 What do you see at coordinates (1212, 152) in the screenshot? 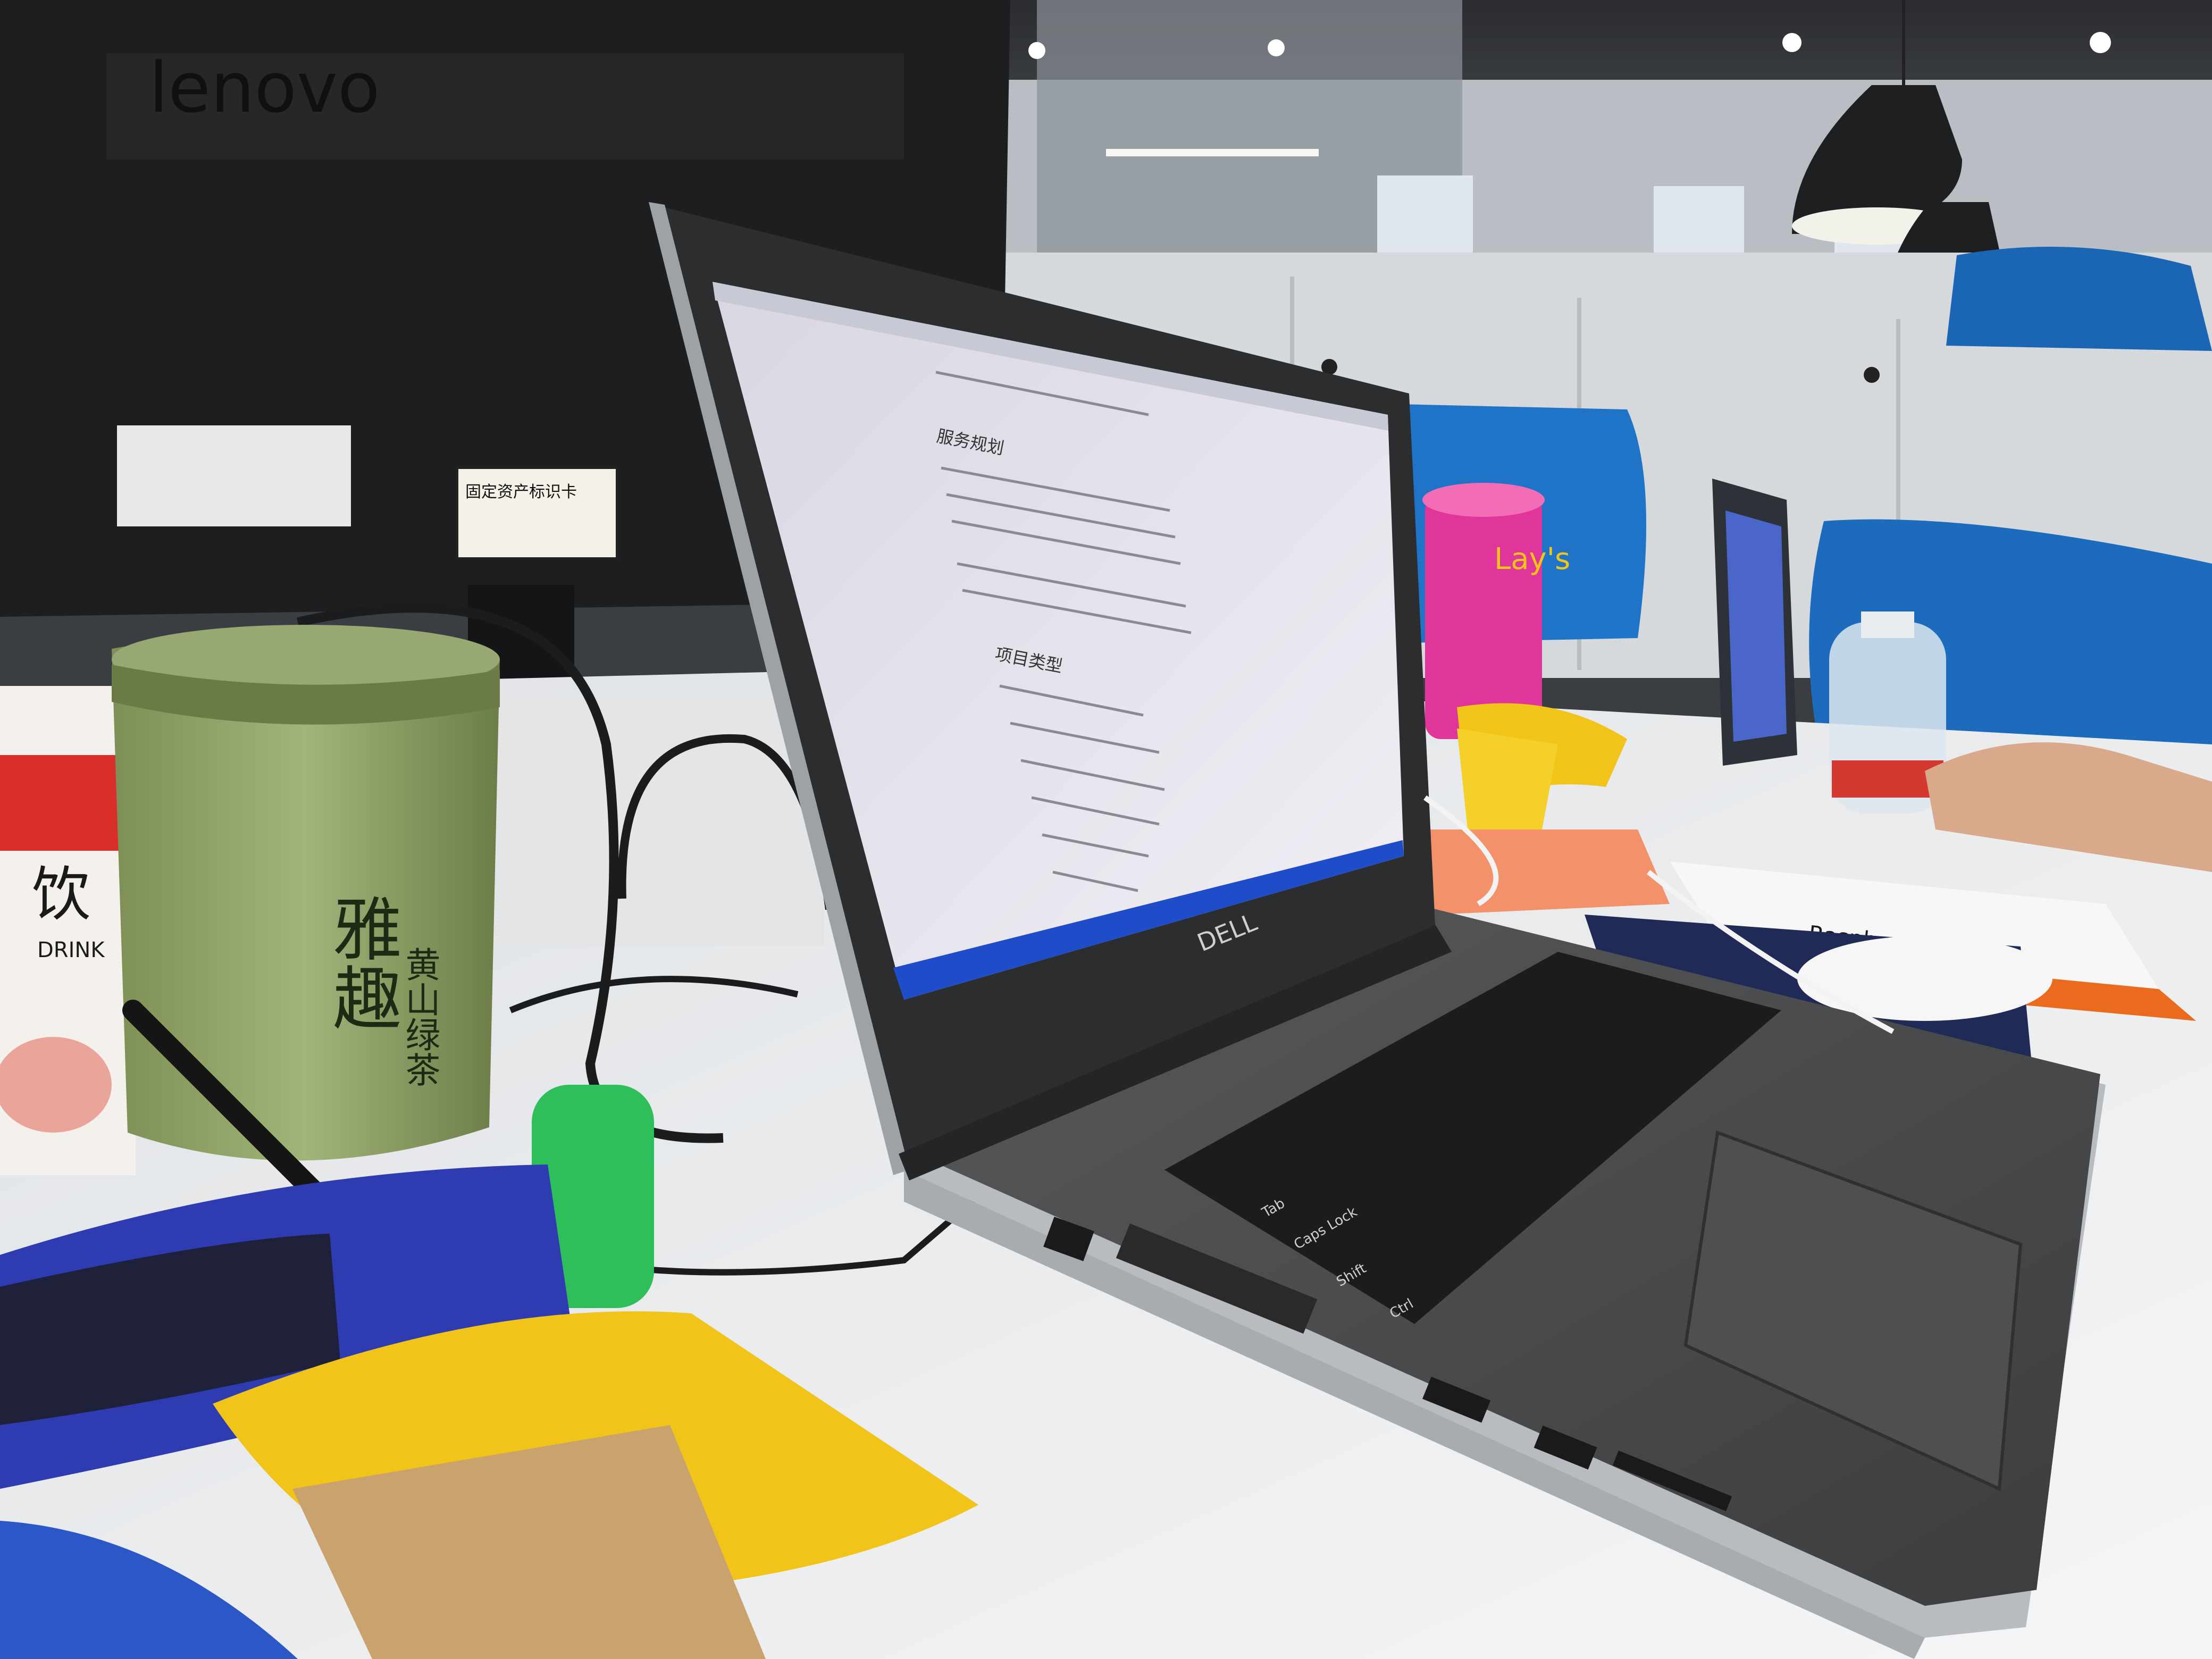
I see `ceiling-light-strip` at bounding box center [1212, 152].